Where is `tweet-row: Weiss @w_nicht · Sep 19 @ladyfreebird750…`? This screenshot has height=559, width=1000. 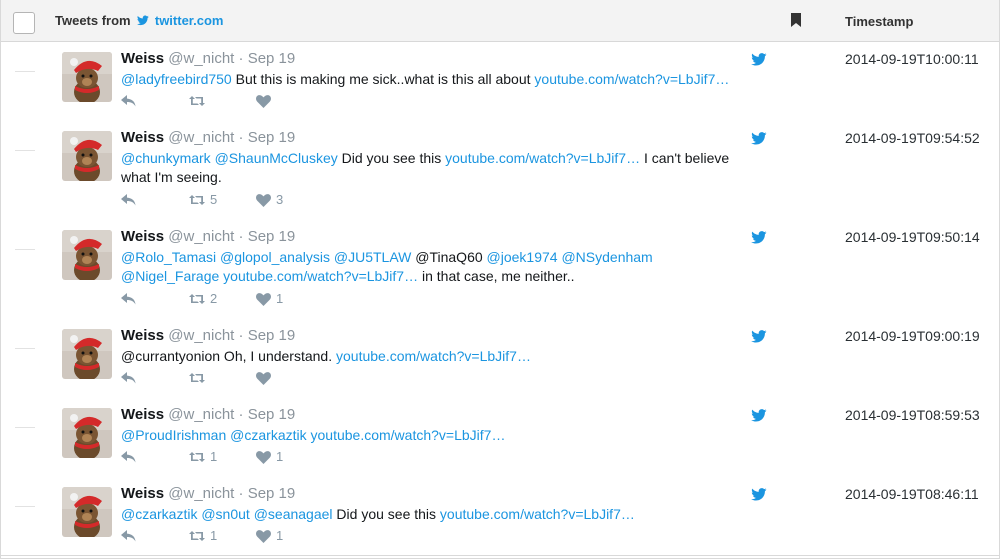
tweet-row: Weiss @w_nicht · Sep 19 @ladyfreebird750… is located at coordinates (500, 82).